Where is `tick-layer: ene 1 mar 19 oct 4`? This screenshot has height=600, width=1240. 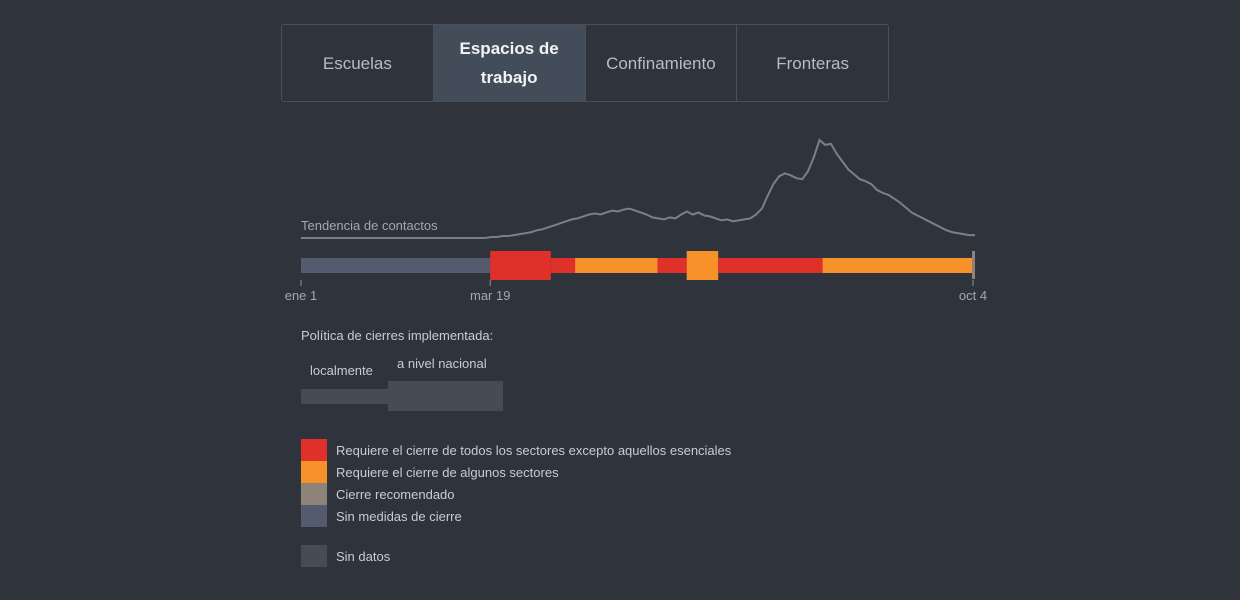 tick-layer: ene 1 mar 19 oct 4 is located at coordinates (636, 291).